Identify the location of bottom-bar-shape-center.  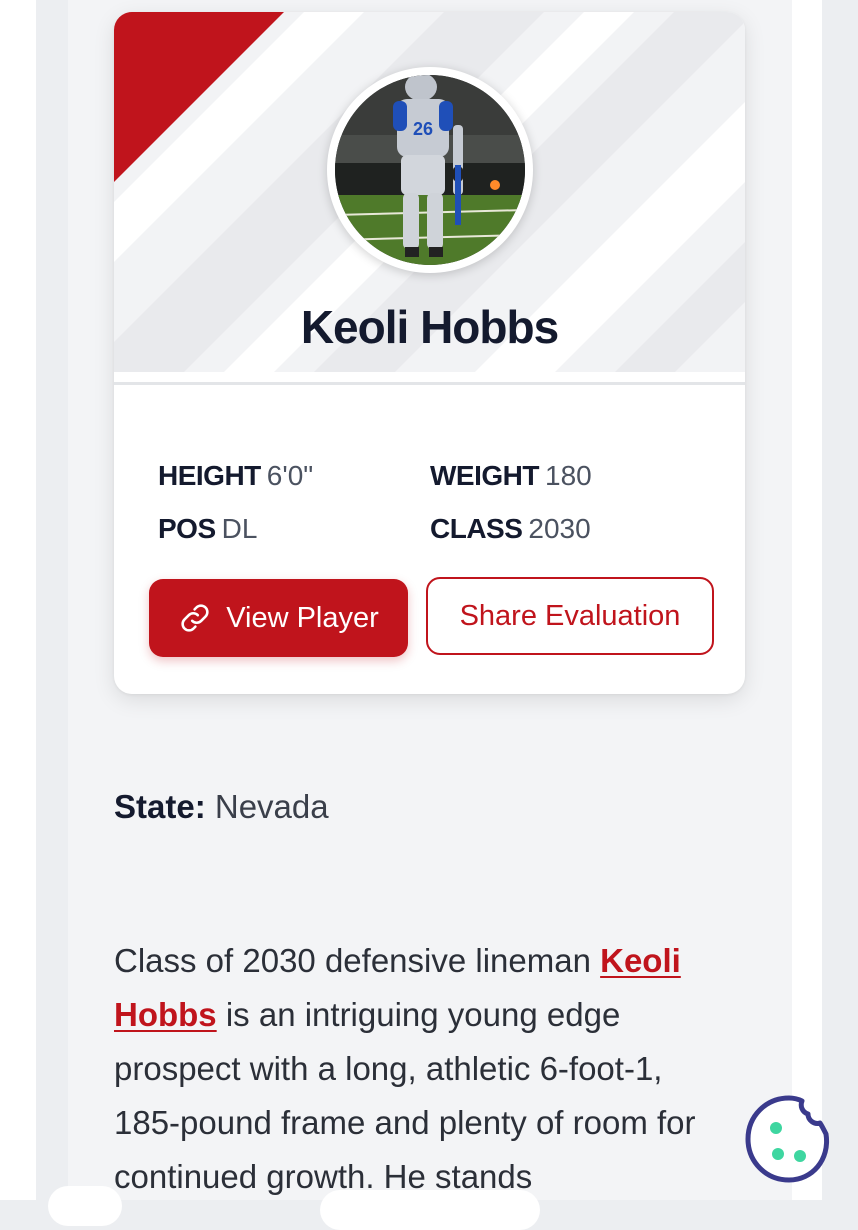
(430, 1210).